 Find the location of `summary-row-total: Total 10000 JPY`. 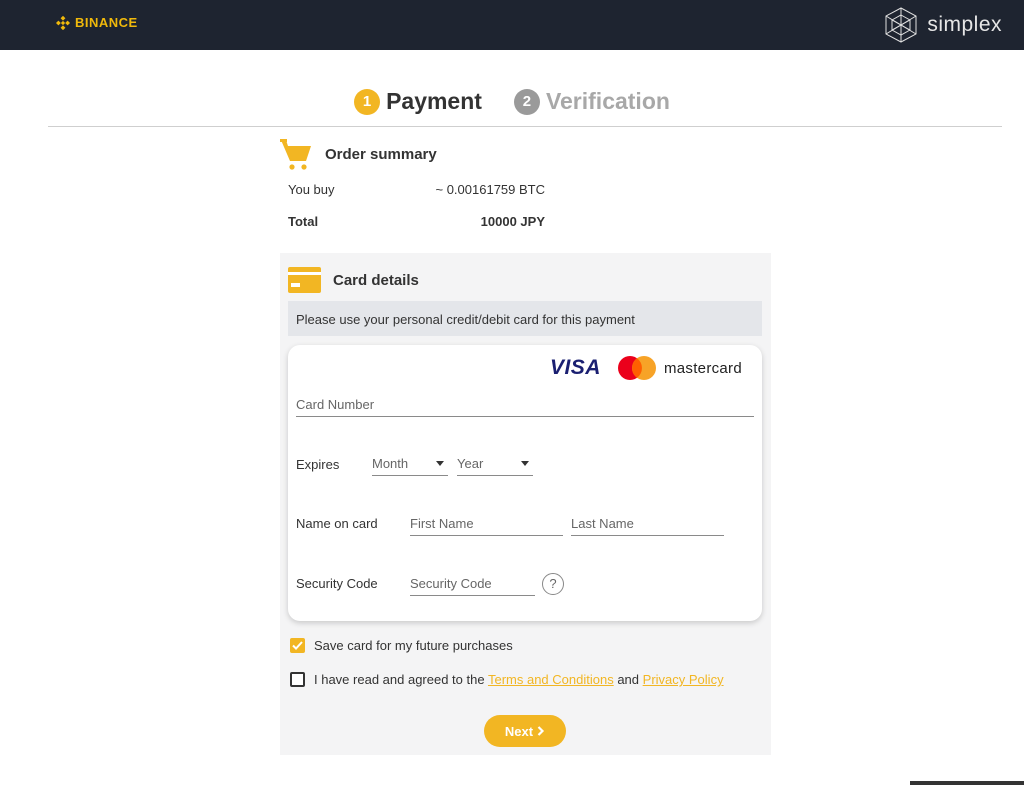

summary-row-total: Total 10000 JPY is located at coordinates (525, 220).